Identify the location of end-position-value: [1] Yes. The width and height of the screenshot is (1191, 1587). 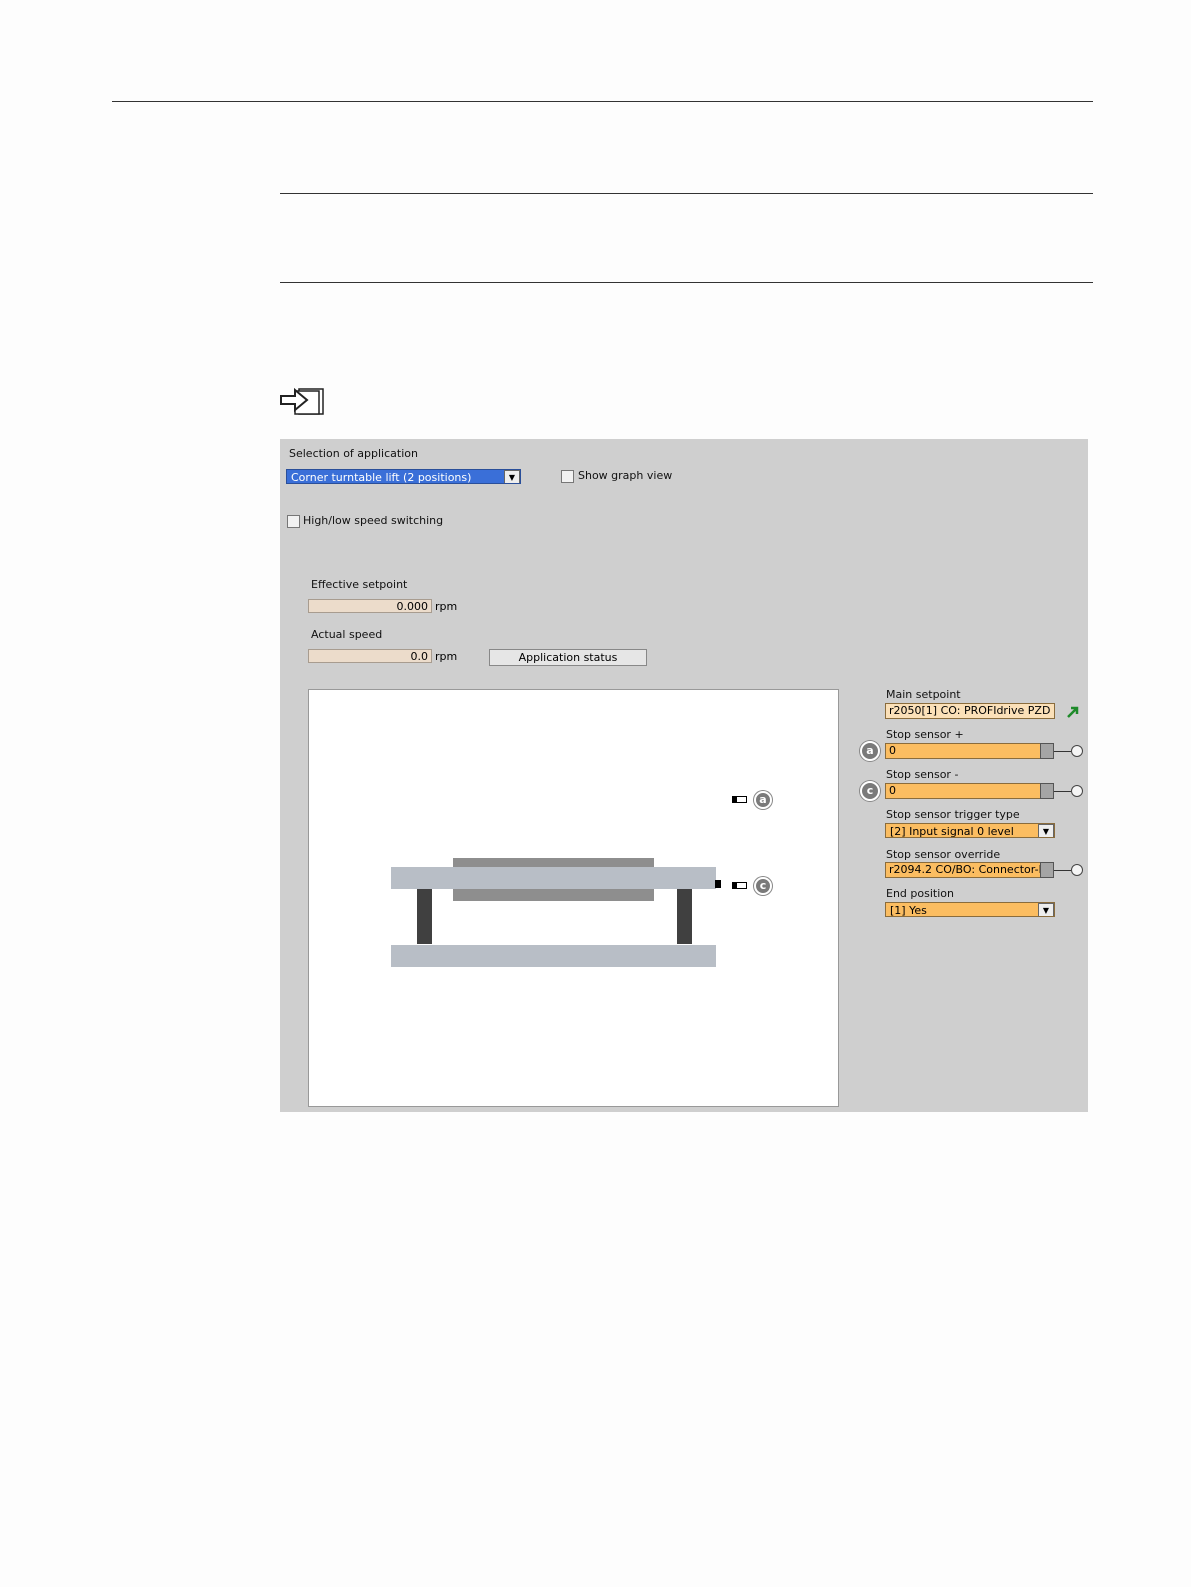
(908, 910).